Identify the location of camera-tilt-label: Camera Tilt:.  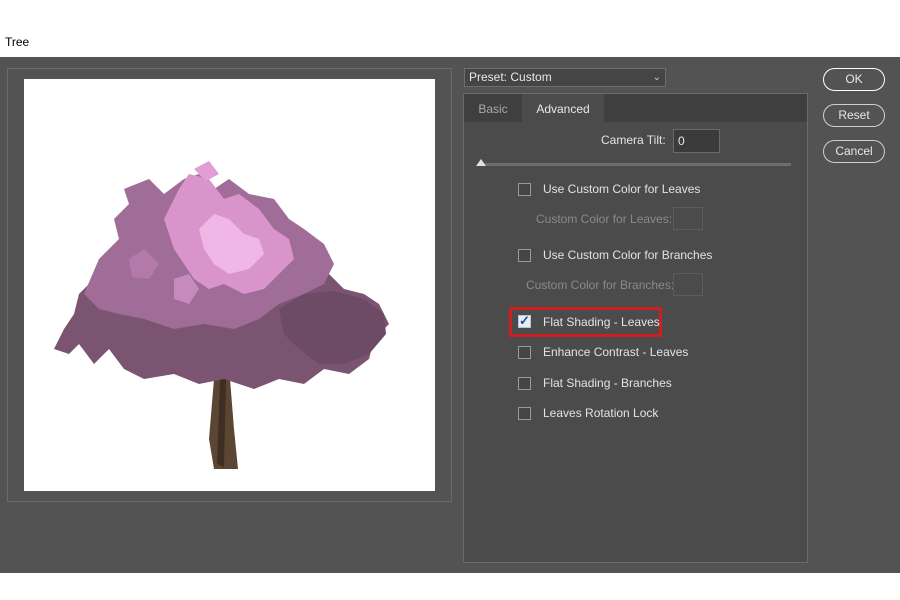
(633, 140).